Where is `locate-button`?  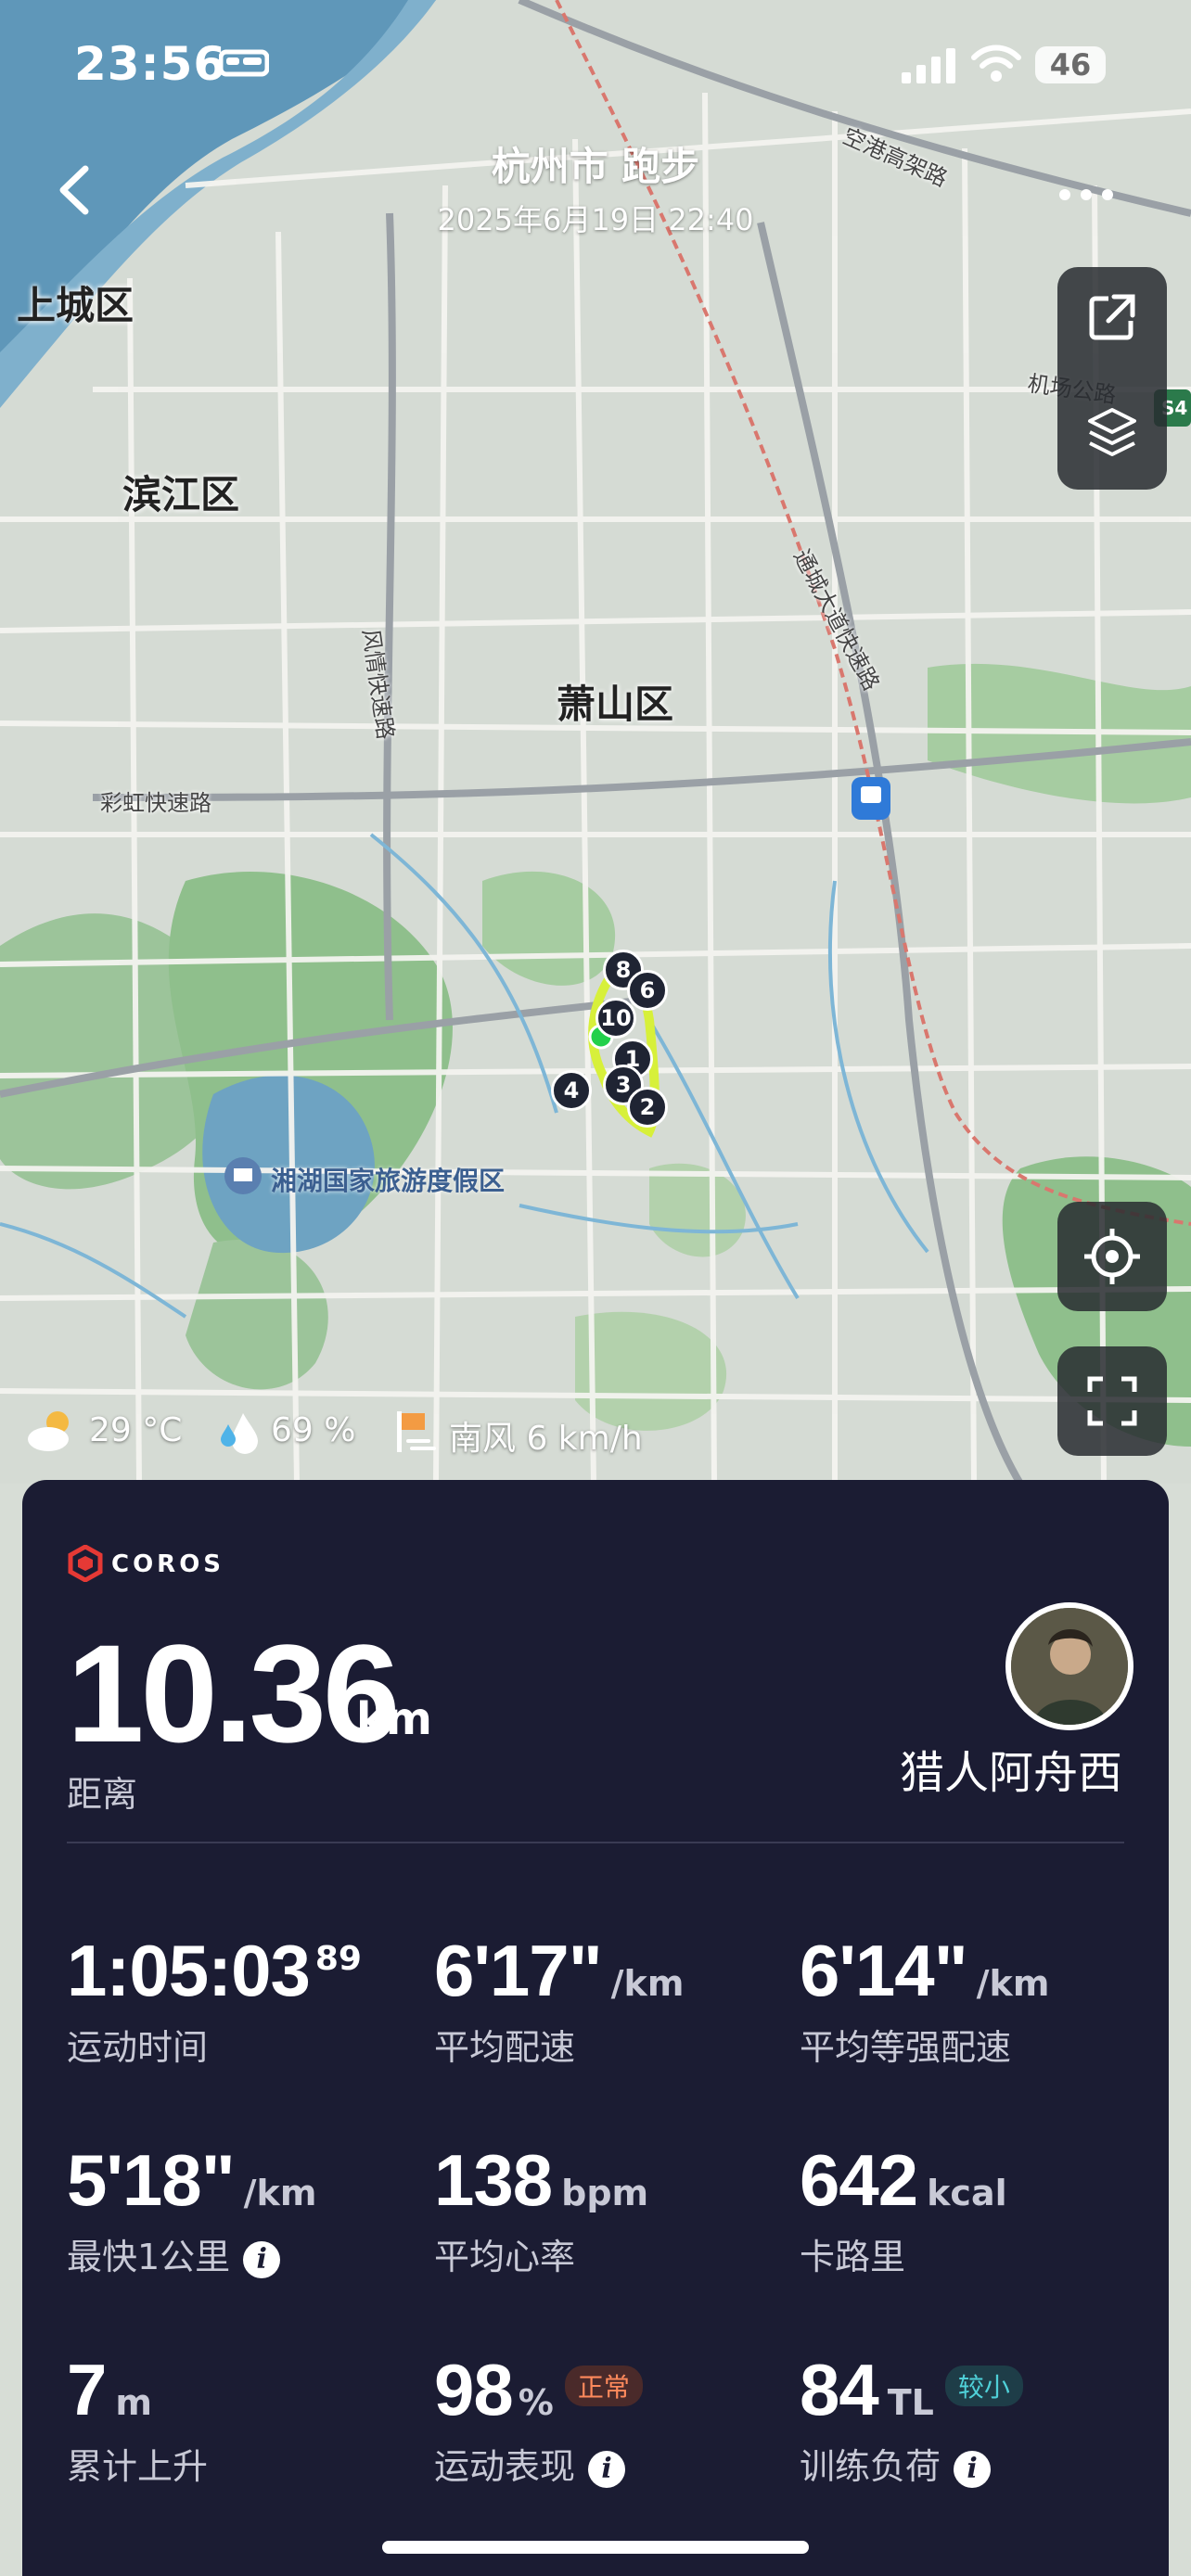 locate-button is located at coordinates (1112, 1257).